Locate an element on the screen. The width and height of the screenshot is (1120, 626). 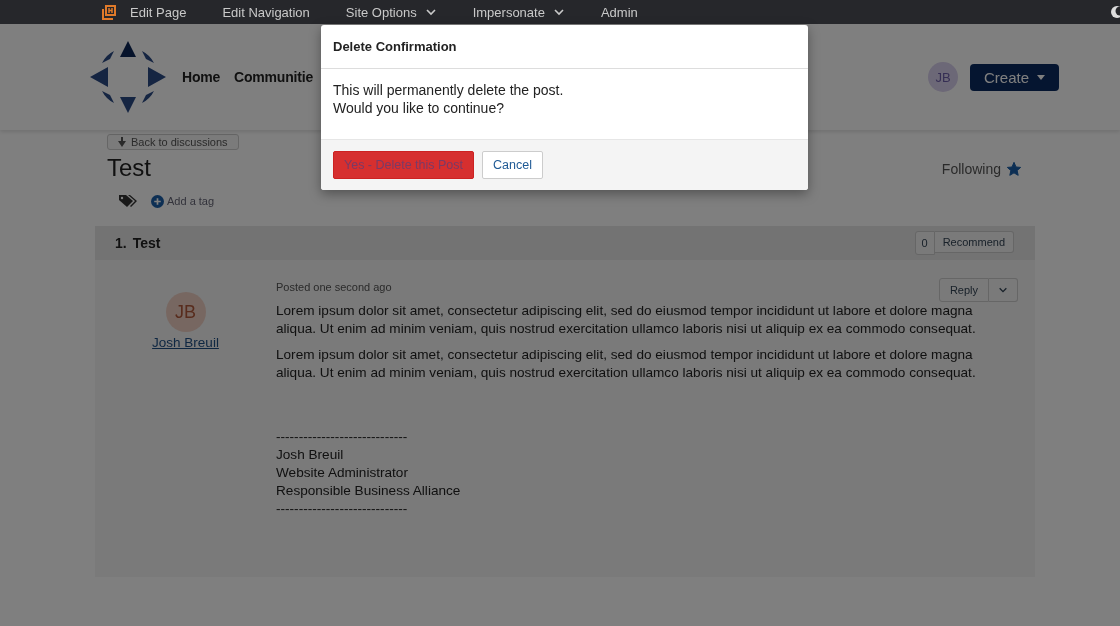
following-label: Following is located at coordinates (971, 169).